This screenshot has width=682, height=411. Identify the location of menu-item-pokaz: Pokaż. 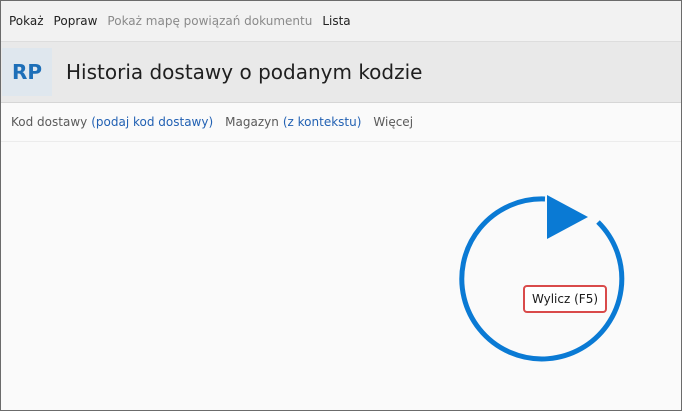
(26, 21).